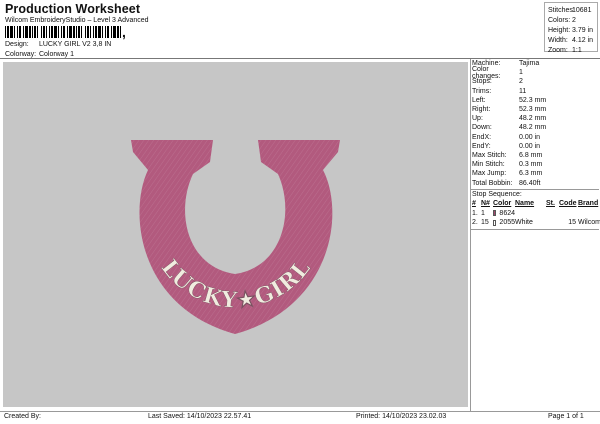  What do you see at coordinates (483, 213) in the screenshot?
I see `needle-number: 1` at bounding box center [483, 213].